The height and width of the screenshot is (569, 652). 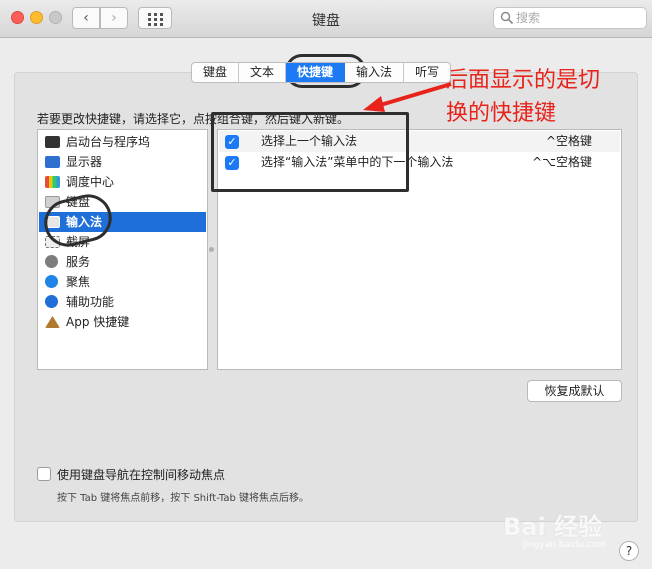 I want to click on keyboard-navigation-label: 使用键盘导航在控制间移动焦点, so click(x=141, y=475).